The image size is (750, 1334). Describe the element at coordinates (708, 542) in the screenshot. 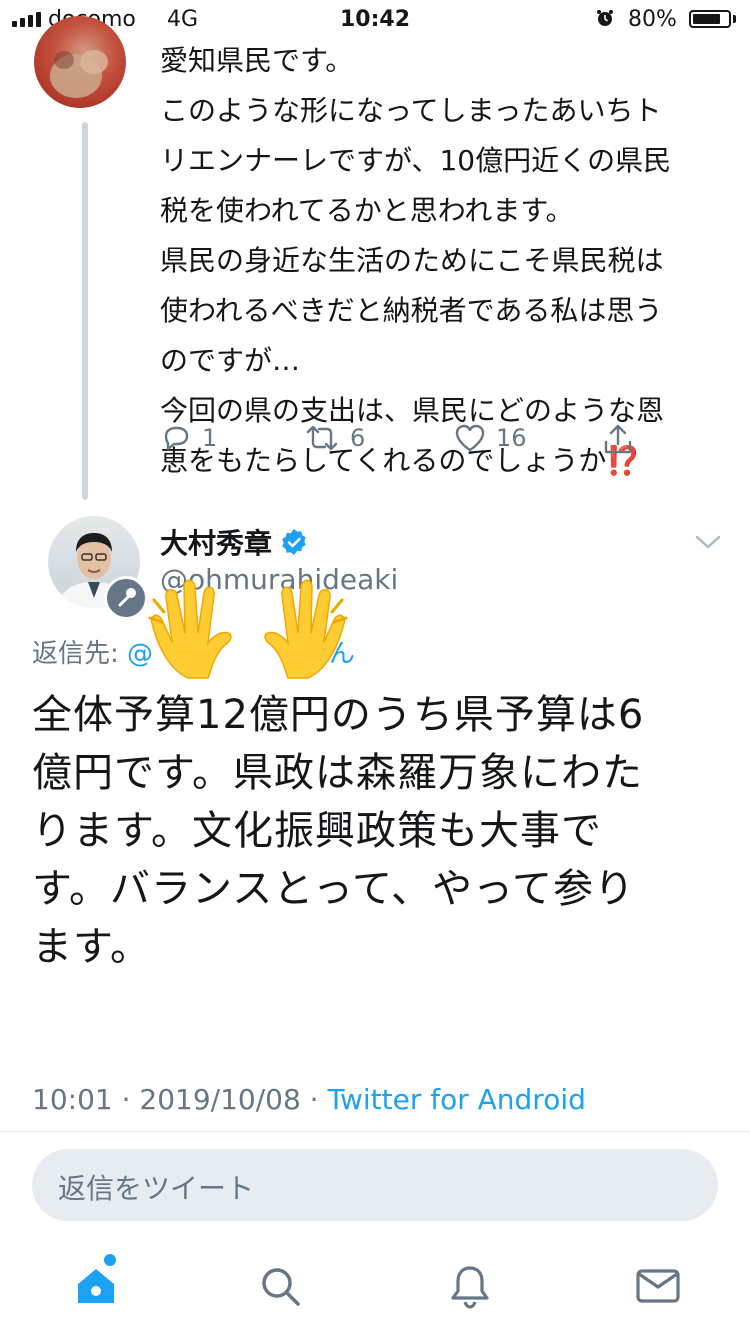

I see `chevron-down-icon` at that location.